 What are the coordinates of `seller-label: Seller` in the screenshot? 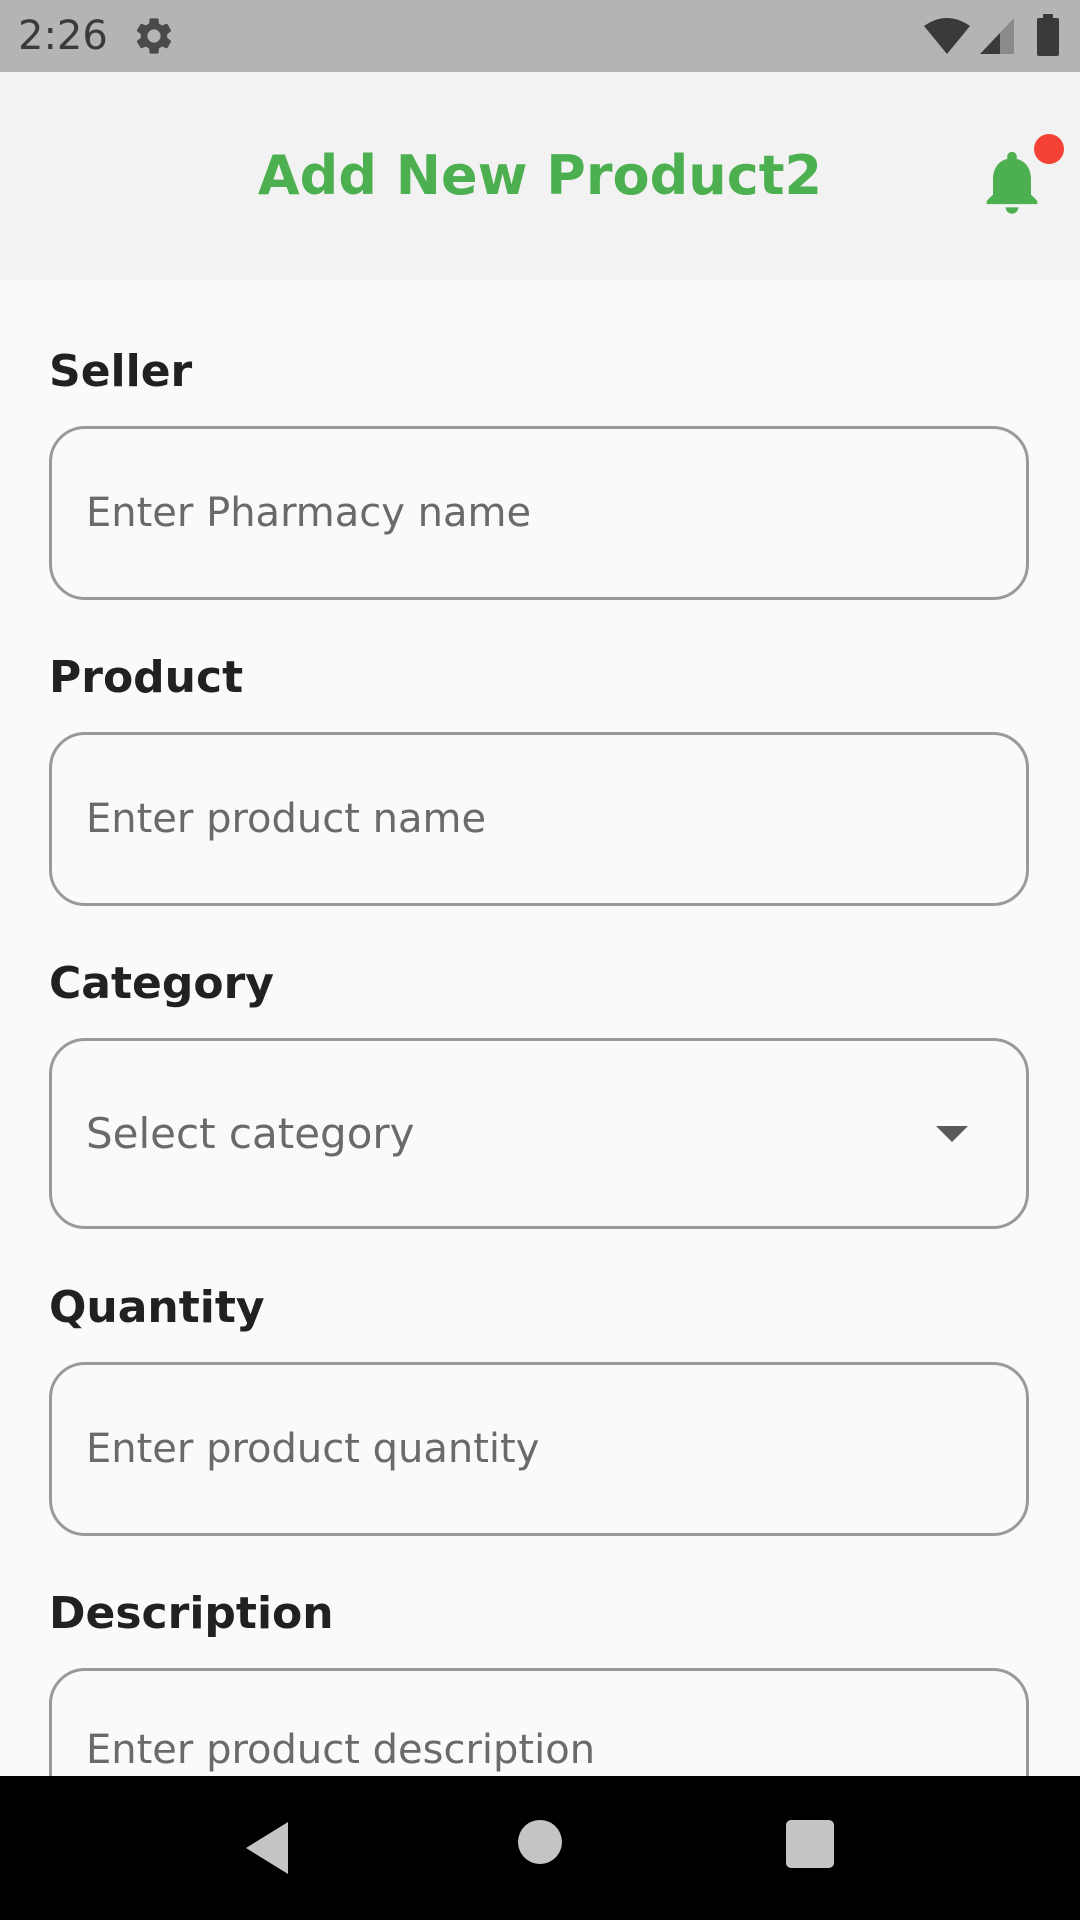 It's located at (121, 371).